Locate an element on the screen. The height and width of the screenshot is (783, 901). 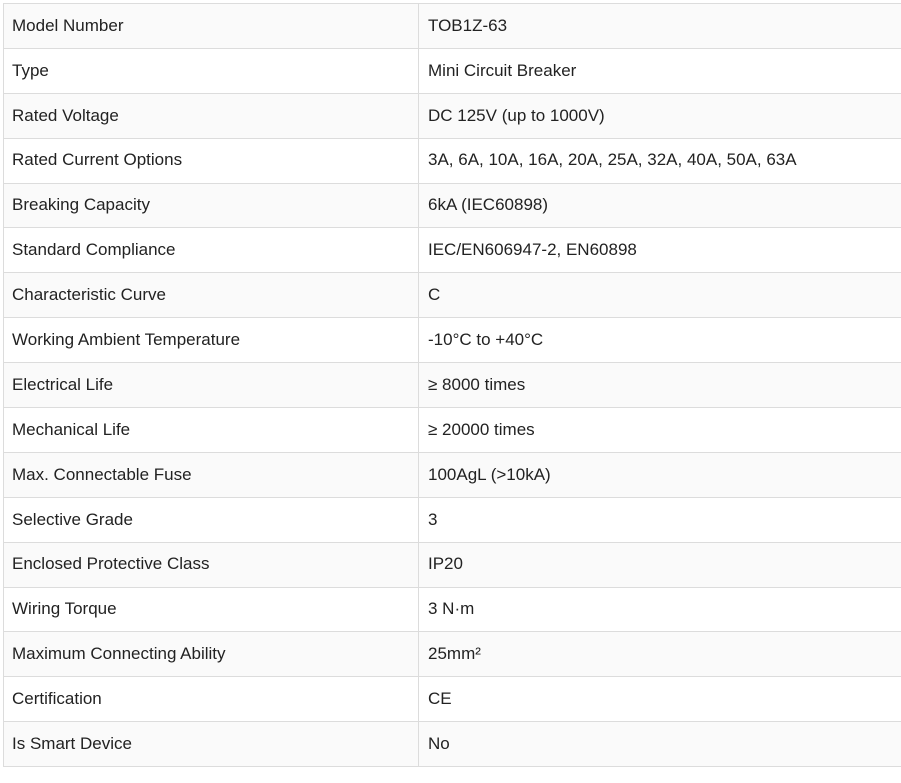
table-row: Selective Grade 3 is located at coordinates (452, 519).